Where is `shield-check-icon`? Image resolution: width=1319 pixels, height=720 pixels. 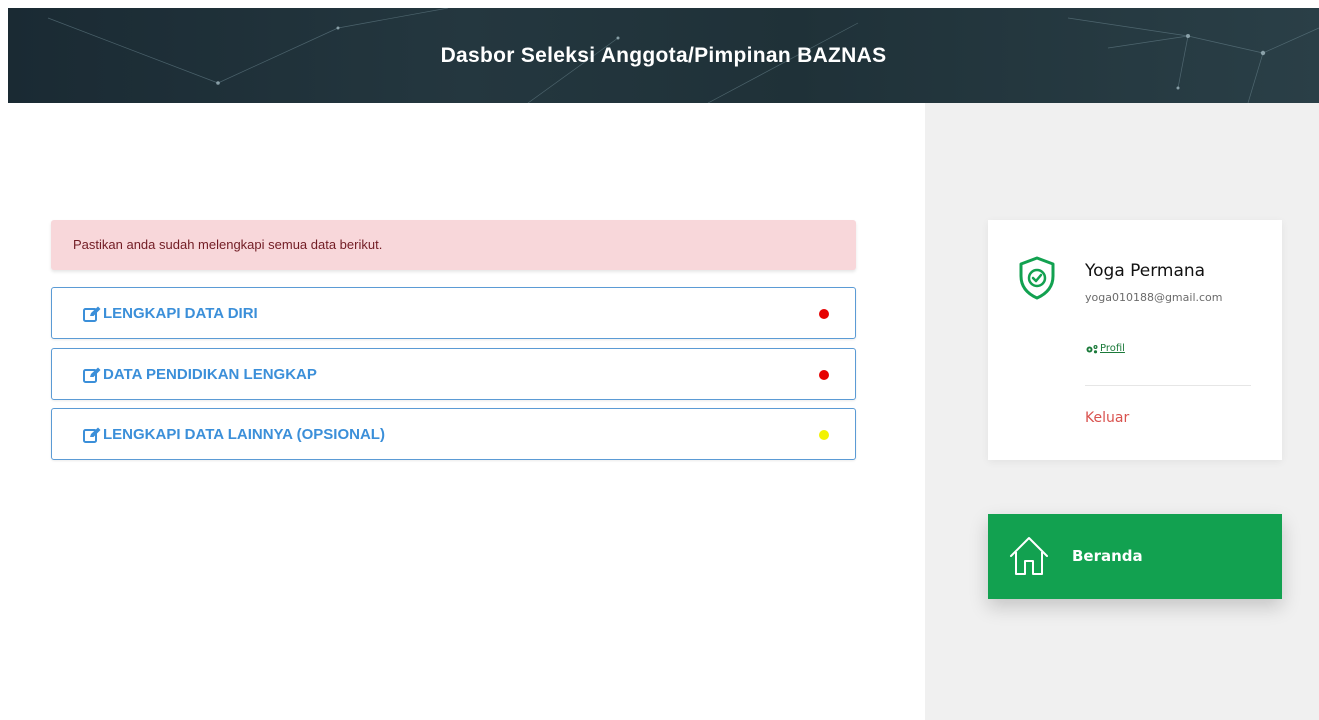 shield-check-icon is located at coordinates (1037, 278).